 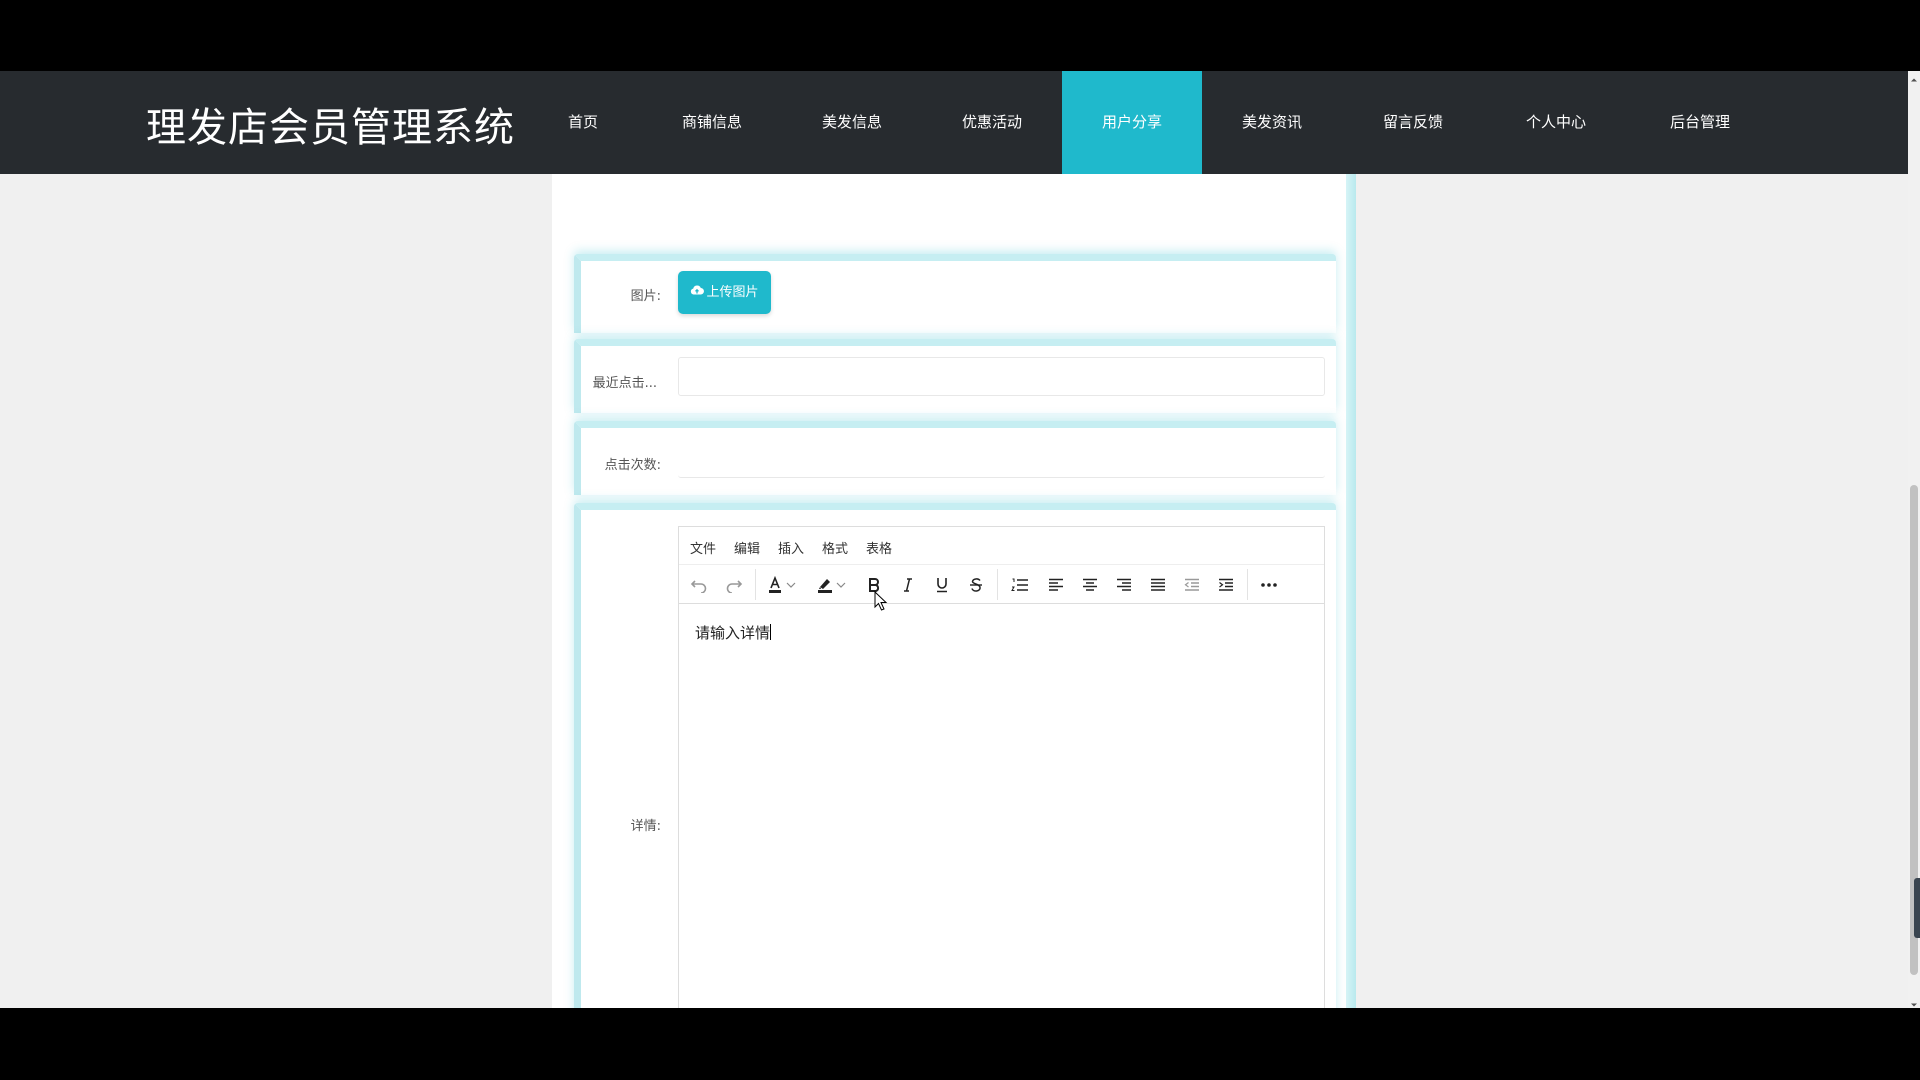 I want to click on undo-icon, so click(x=699, y=585).